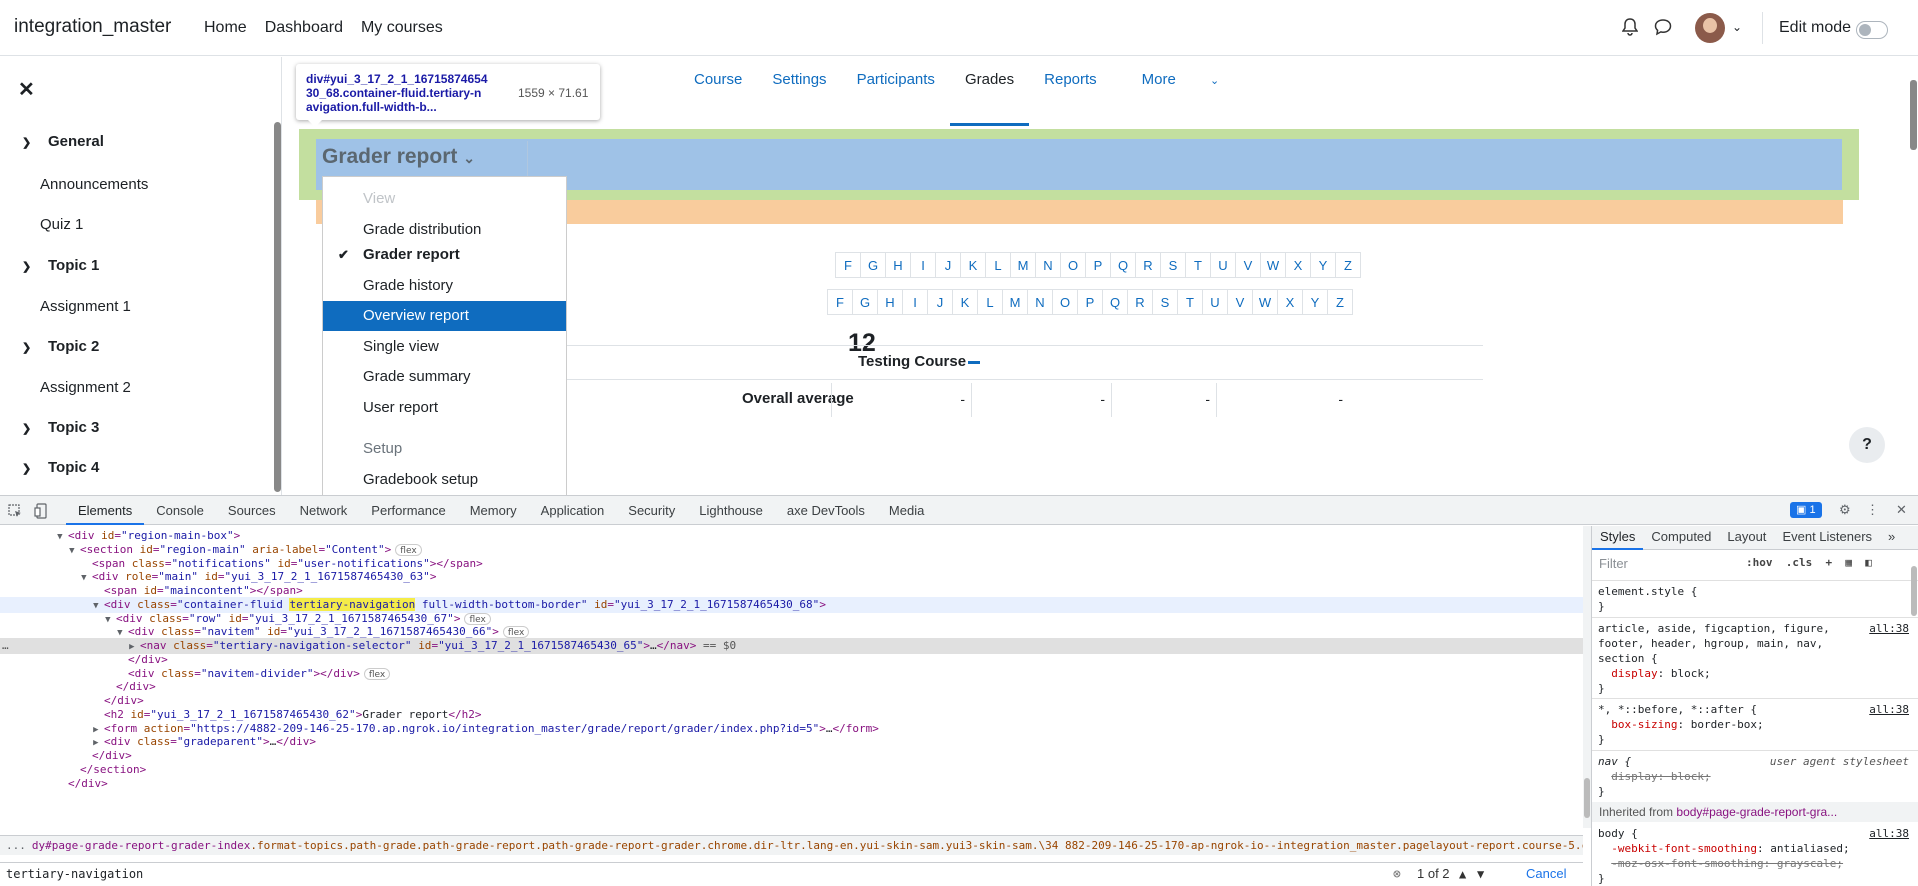 The width and height of the screenshot is (1918, 886). What do you see at coordinates (105, 510) in the screenshot?
I see `devtools-tab-elements: Elements` at bounding box center [105, 510].